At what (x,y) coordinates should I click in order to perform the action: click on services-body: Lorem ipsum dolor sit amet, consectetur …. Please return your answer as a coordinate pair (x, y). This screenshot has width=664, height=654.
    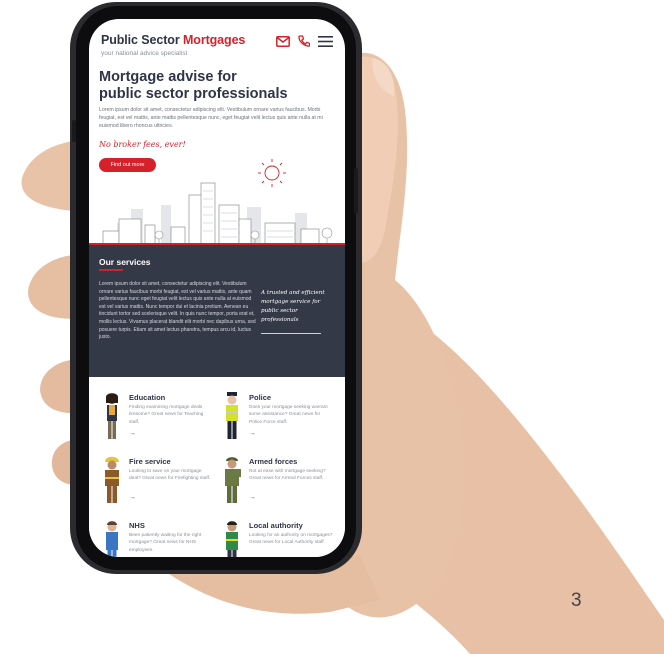
    Looking at the image, I should click on (177, 311).